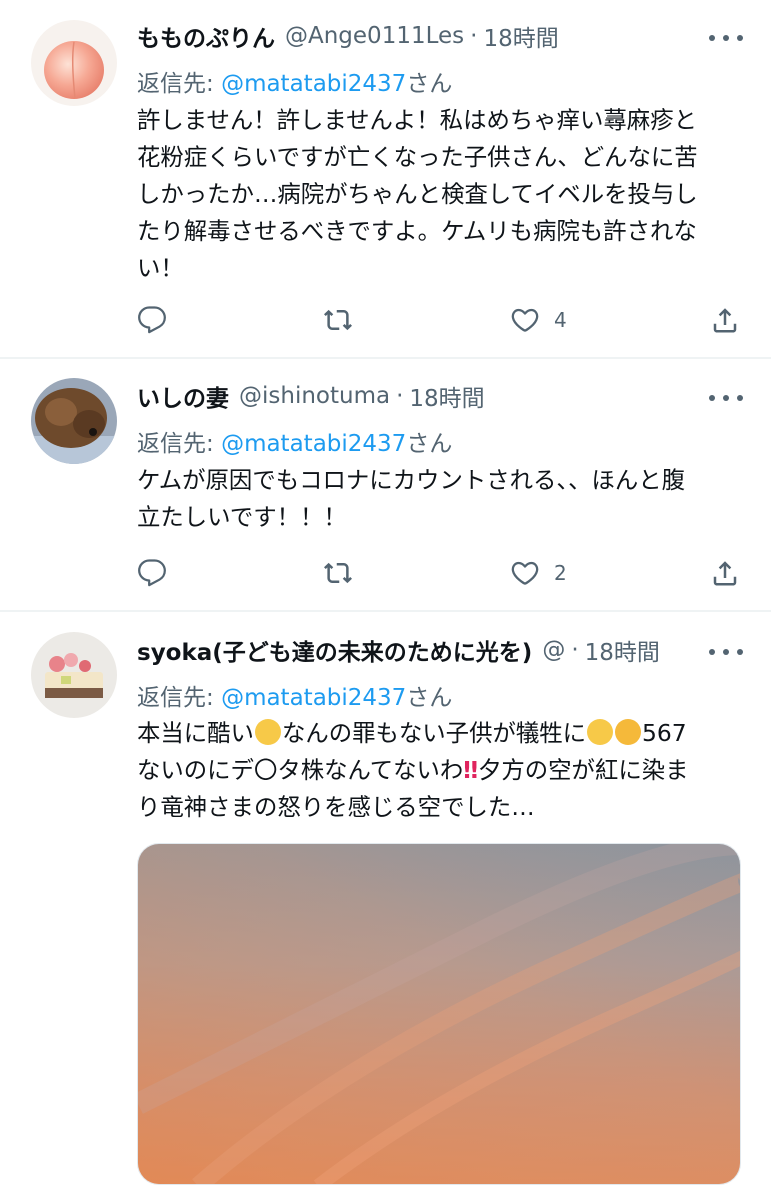 The image size is (771, 1200). I want to click on text-segment: 567, so click(664, 733).